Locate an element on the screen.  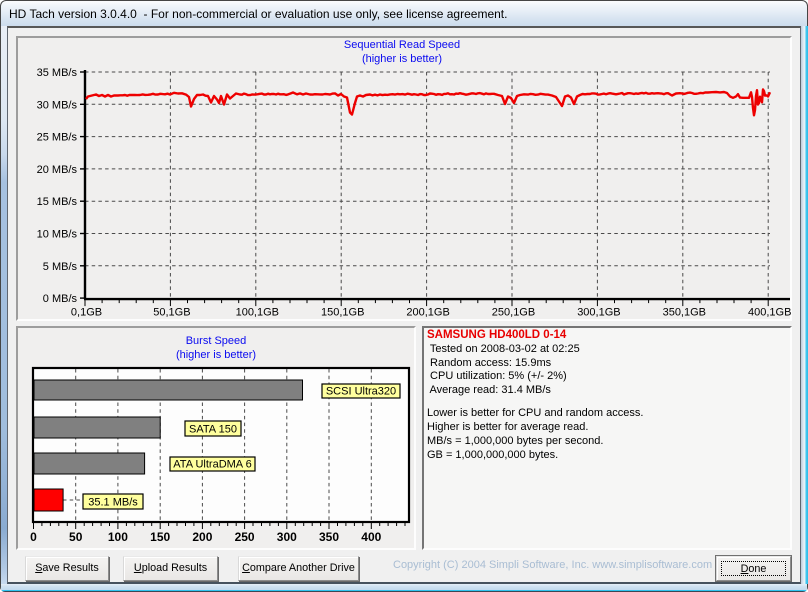
svg-text: 0,1GB is located at coordinates (86, 313).